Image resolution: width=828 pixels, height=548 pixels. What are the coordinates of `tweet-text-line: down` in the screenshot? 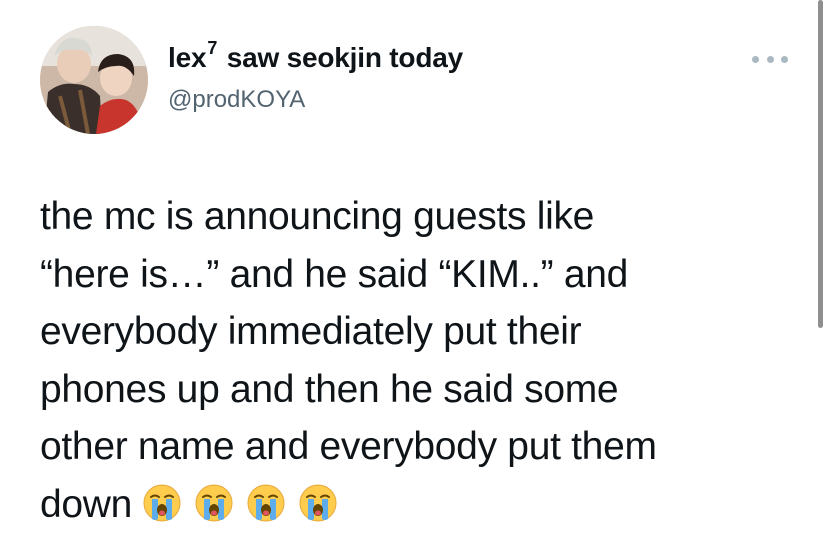 It's located at (86, 504).